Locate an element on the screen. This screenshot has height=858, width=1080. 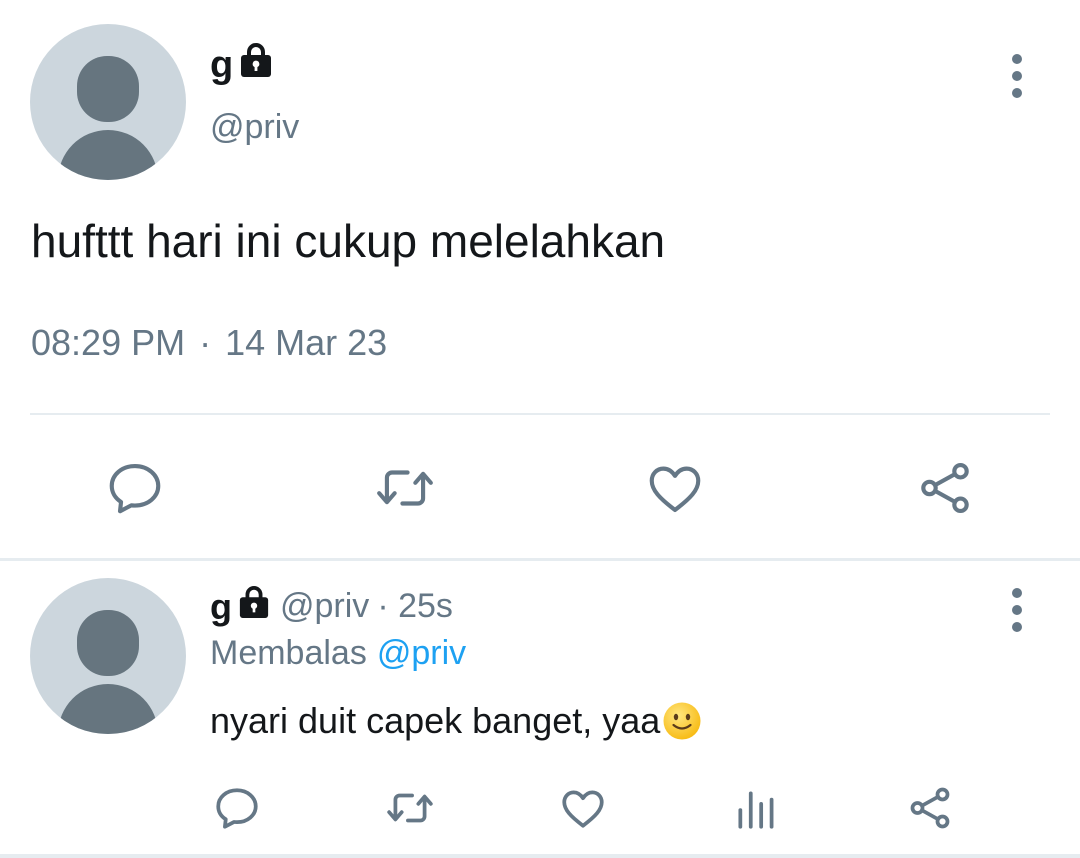
reply-retweet-button is located at coordinates (410, 808).